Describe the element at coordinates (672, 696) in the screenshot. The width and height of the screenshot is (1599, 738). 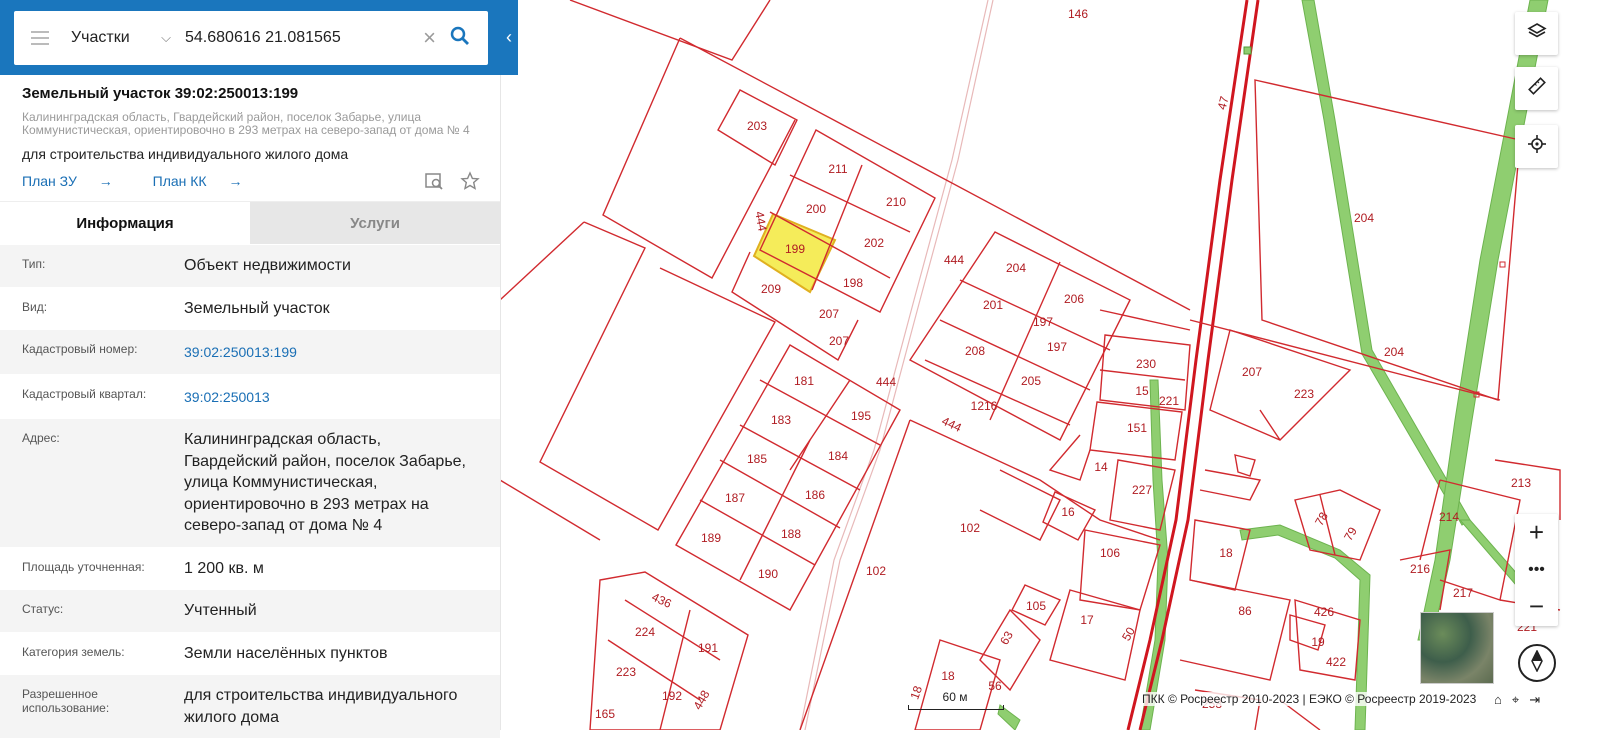
I see `parcel-label: 192` at that location.